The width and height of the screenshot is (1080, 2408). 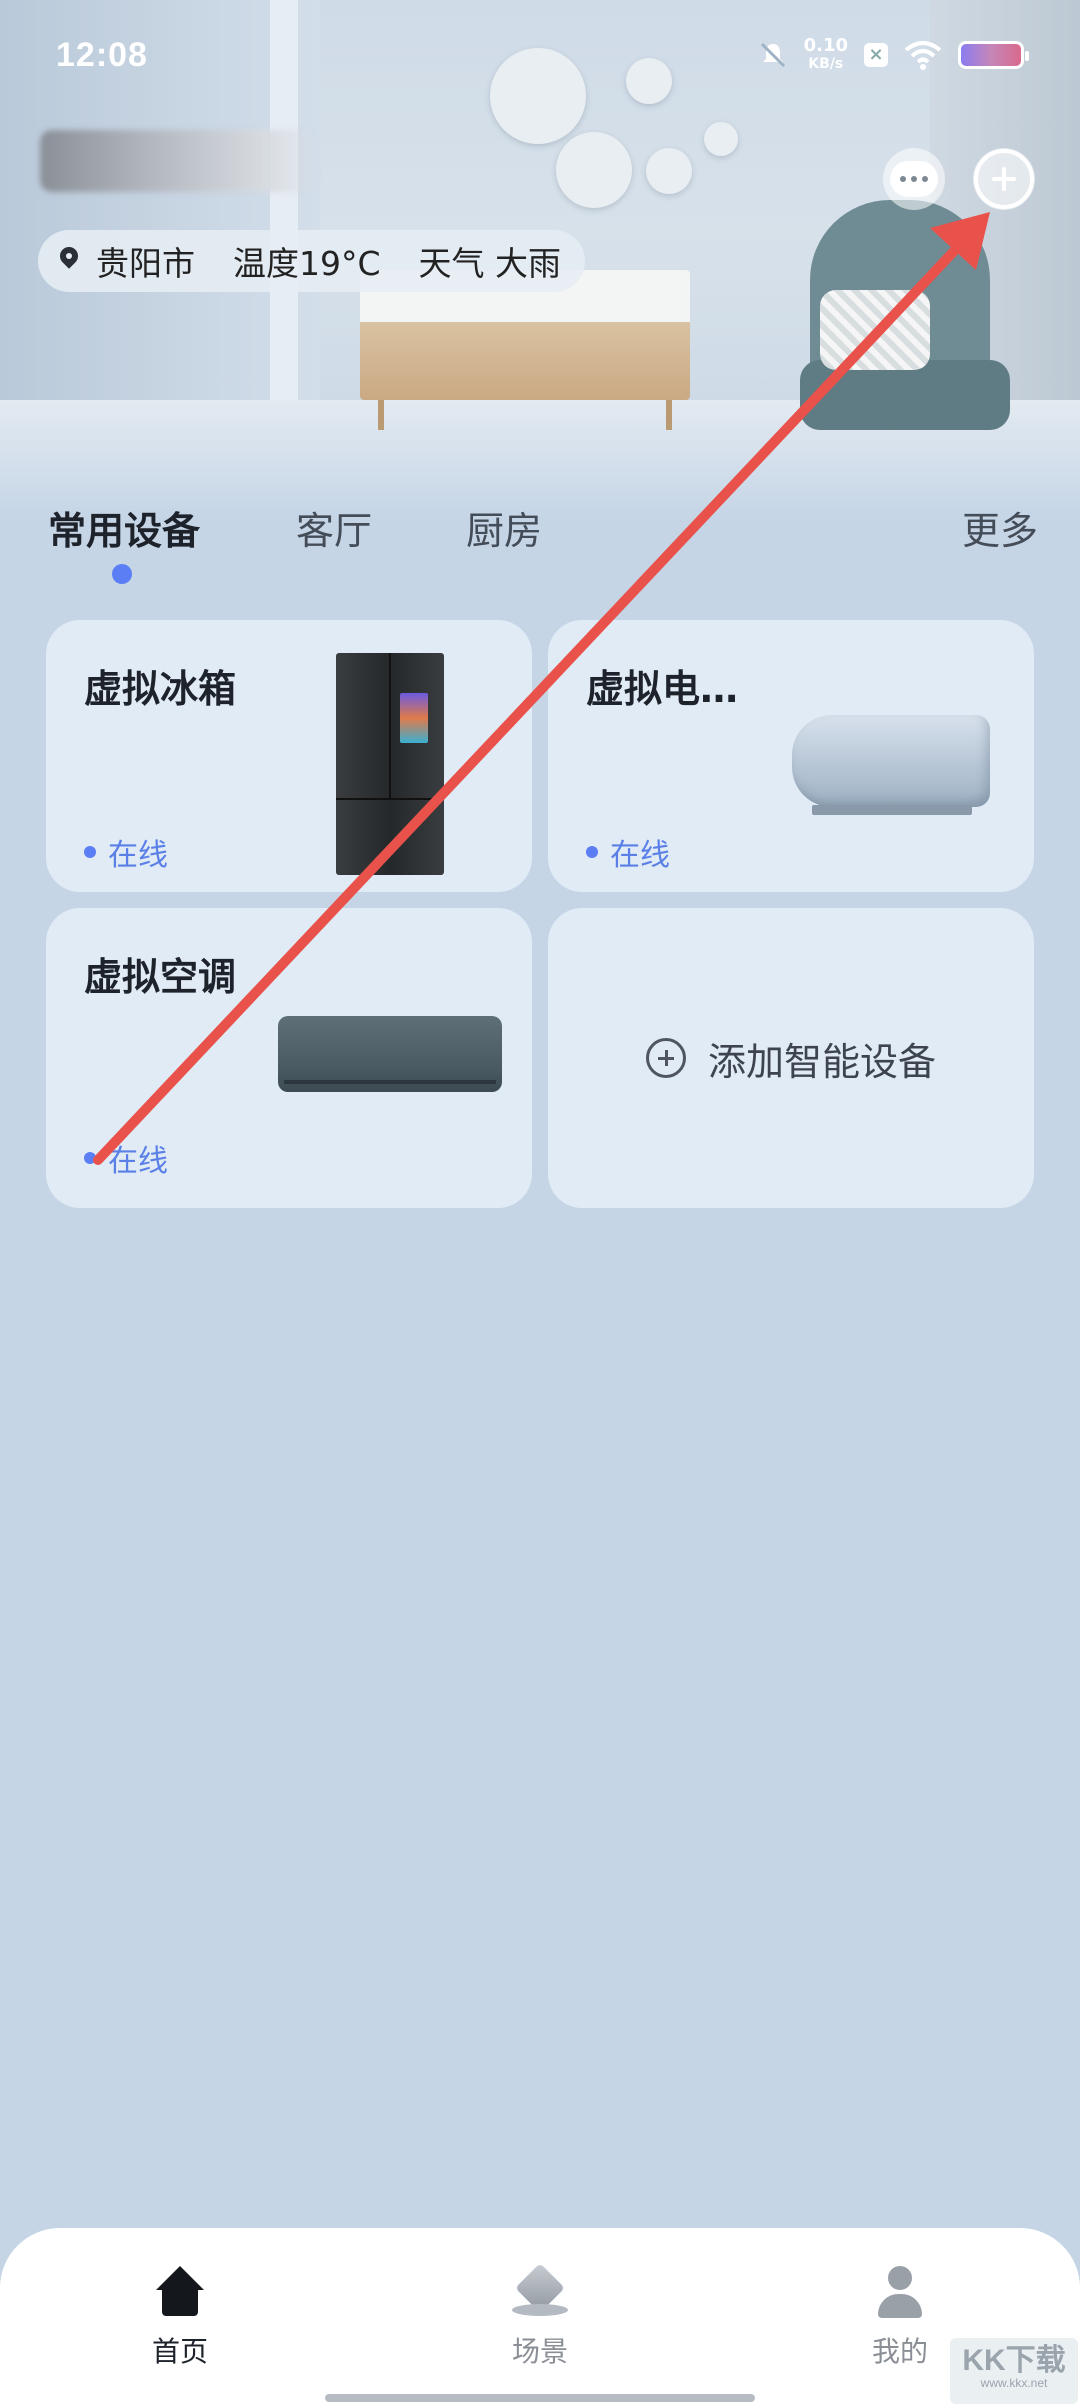 What do you see at coordinates (160, 689) in the screenshot?
I see `device-name: 虚拟冰箱` at bounding box center [160, 689].